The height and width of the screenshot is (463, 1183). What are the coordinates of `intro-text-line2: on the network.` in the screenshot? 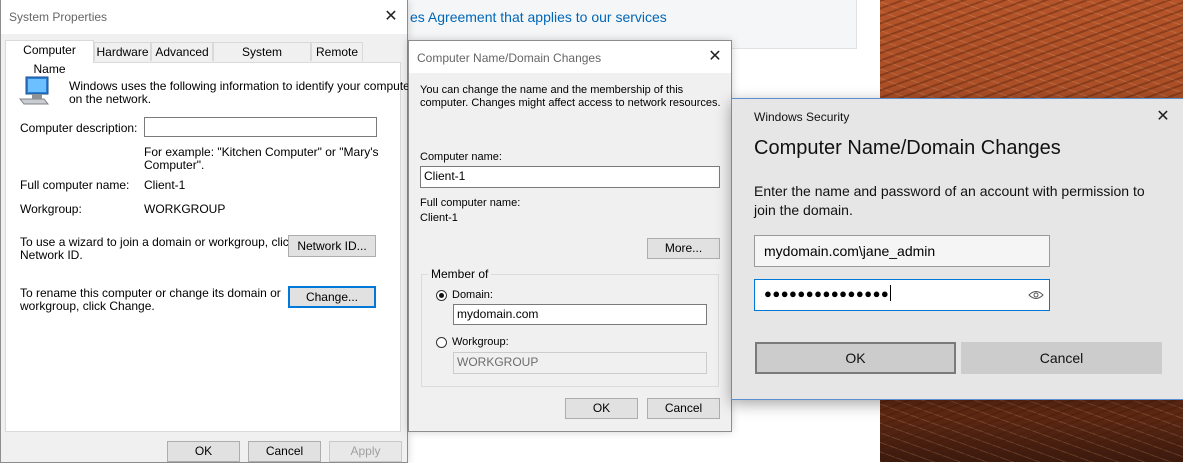 It's located at (110, 99).